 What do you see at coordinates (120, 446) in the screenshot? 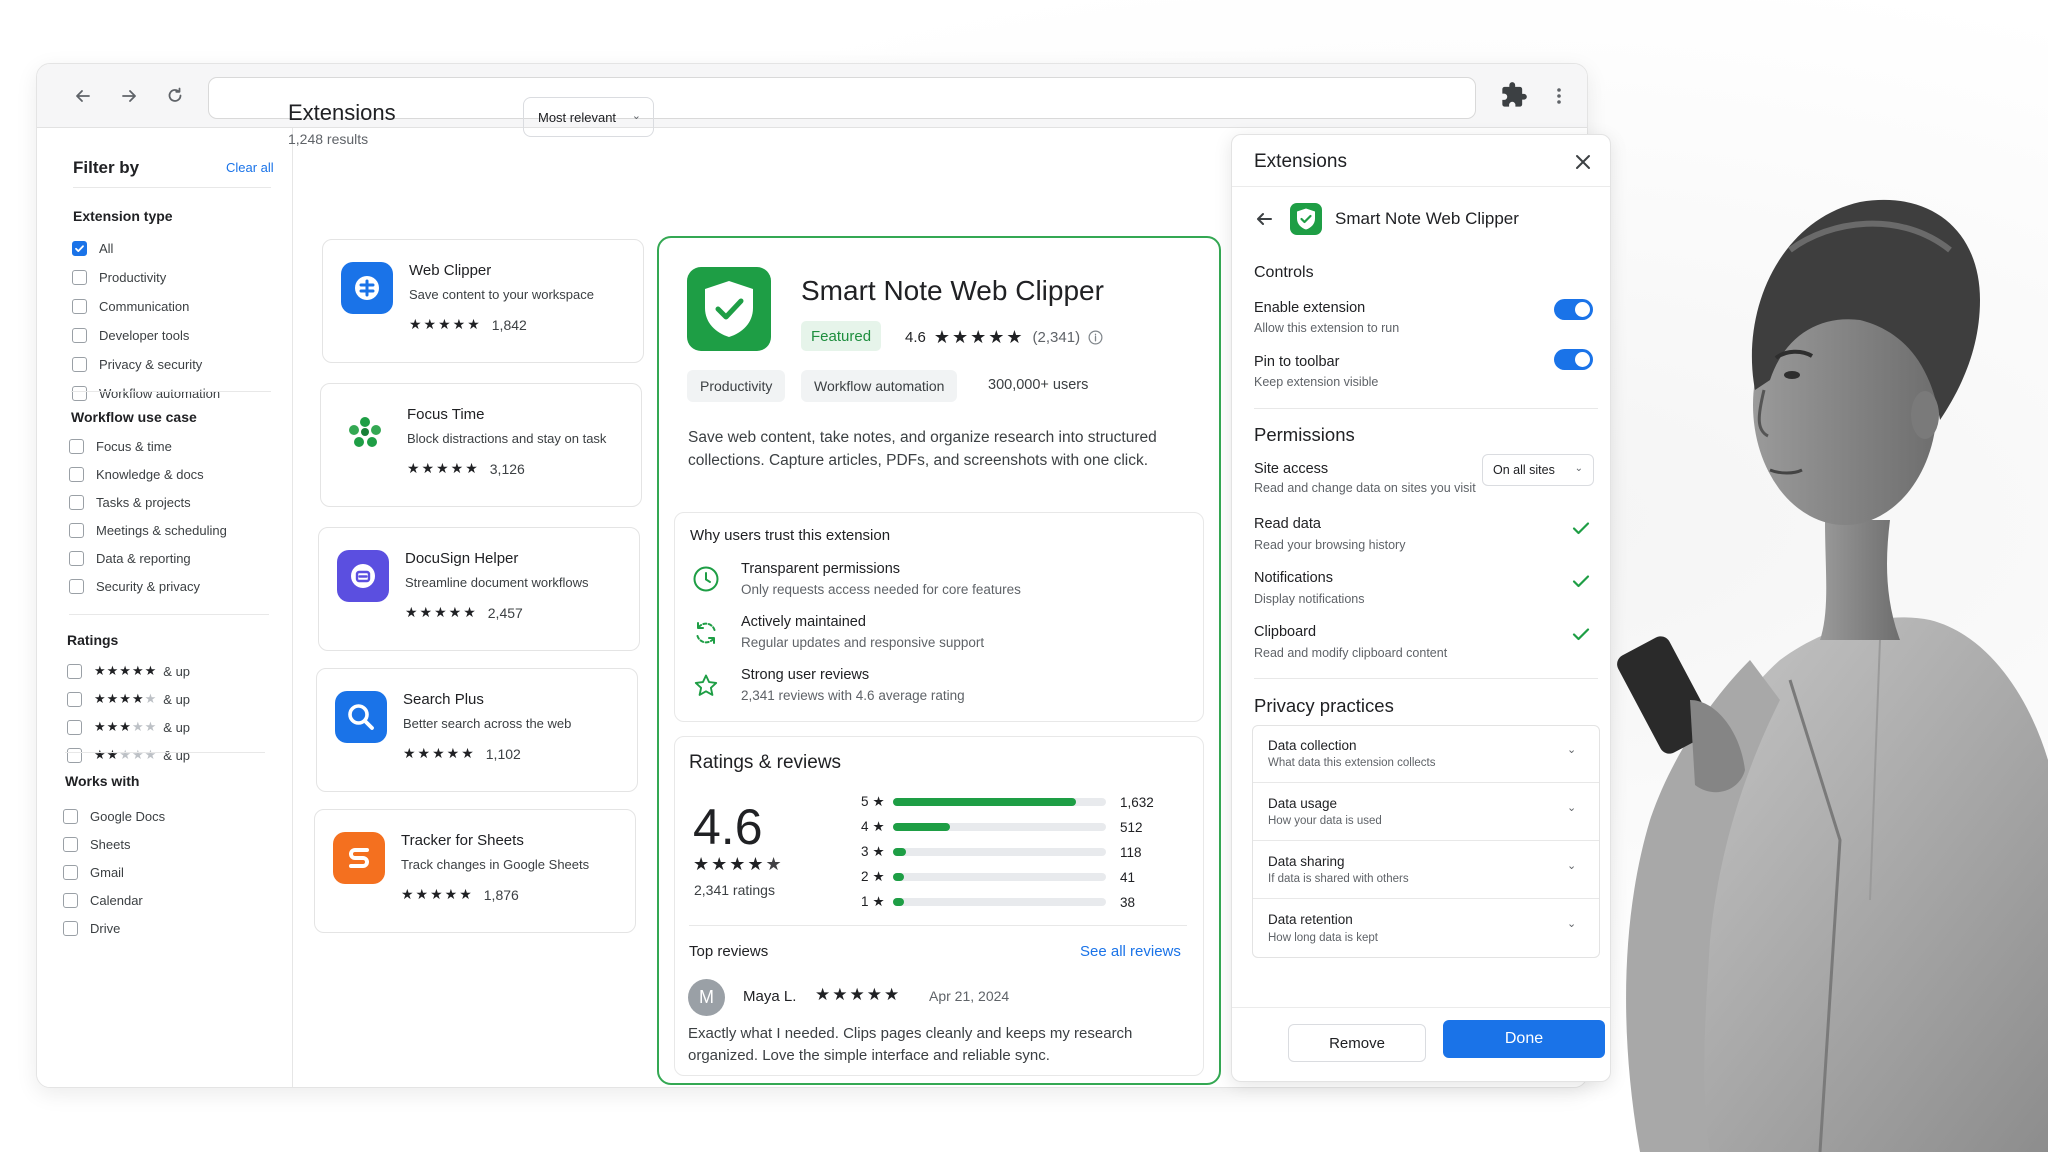
I see `filter-option: Focus & time` at bounding box center [120, 446].